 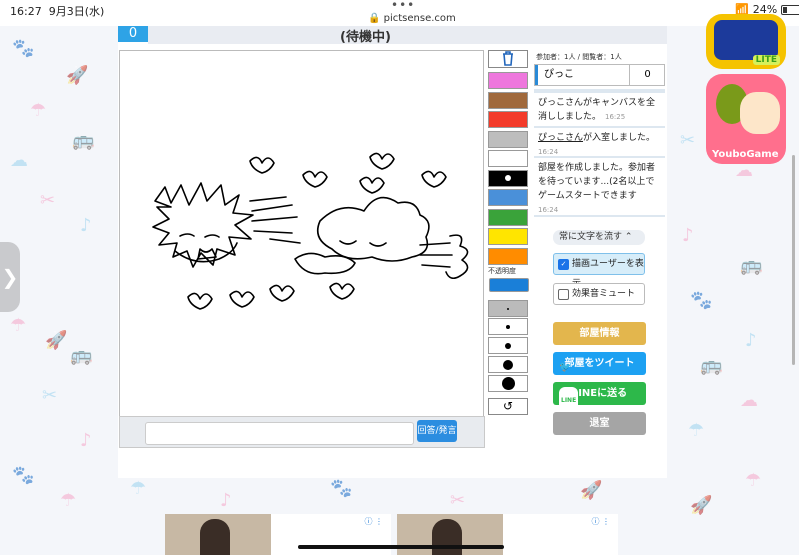 I want to click on twitter-icon: 🐦, so click(x=565, y=367).